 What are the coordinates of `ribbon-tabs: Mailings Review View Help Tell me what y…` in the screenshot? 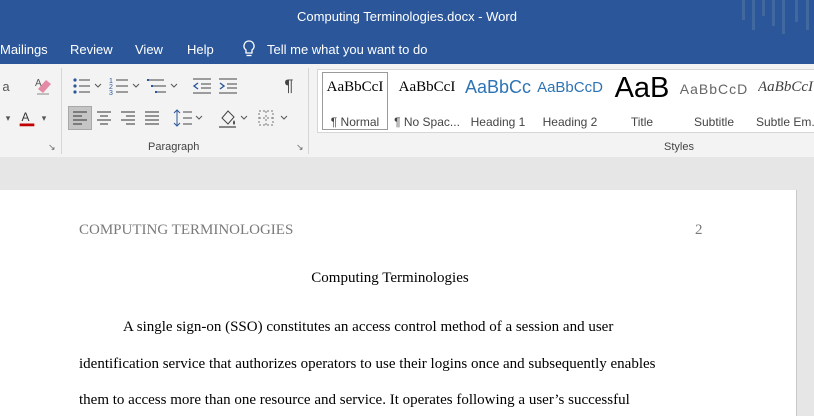 It's located at (407, 50).